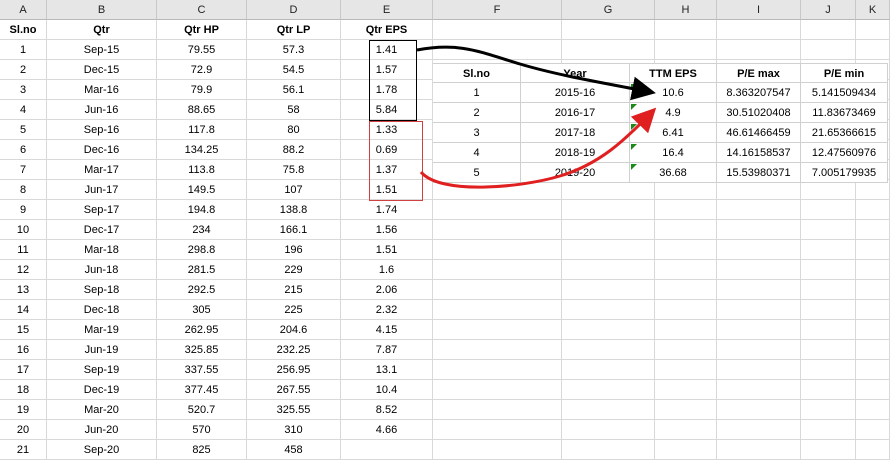  I want to click on annotation-arrows, so click(536, 117).